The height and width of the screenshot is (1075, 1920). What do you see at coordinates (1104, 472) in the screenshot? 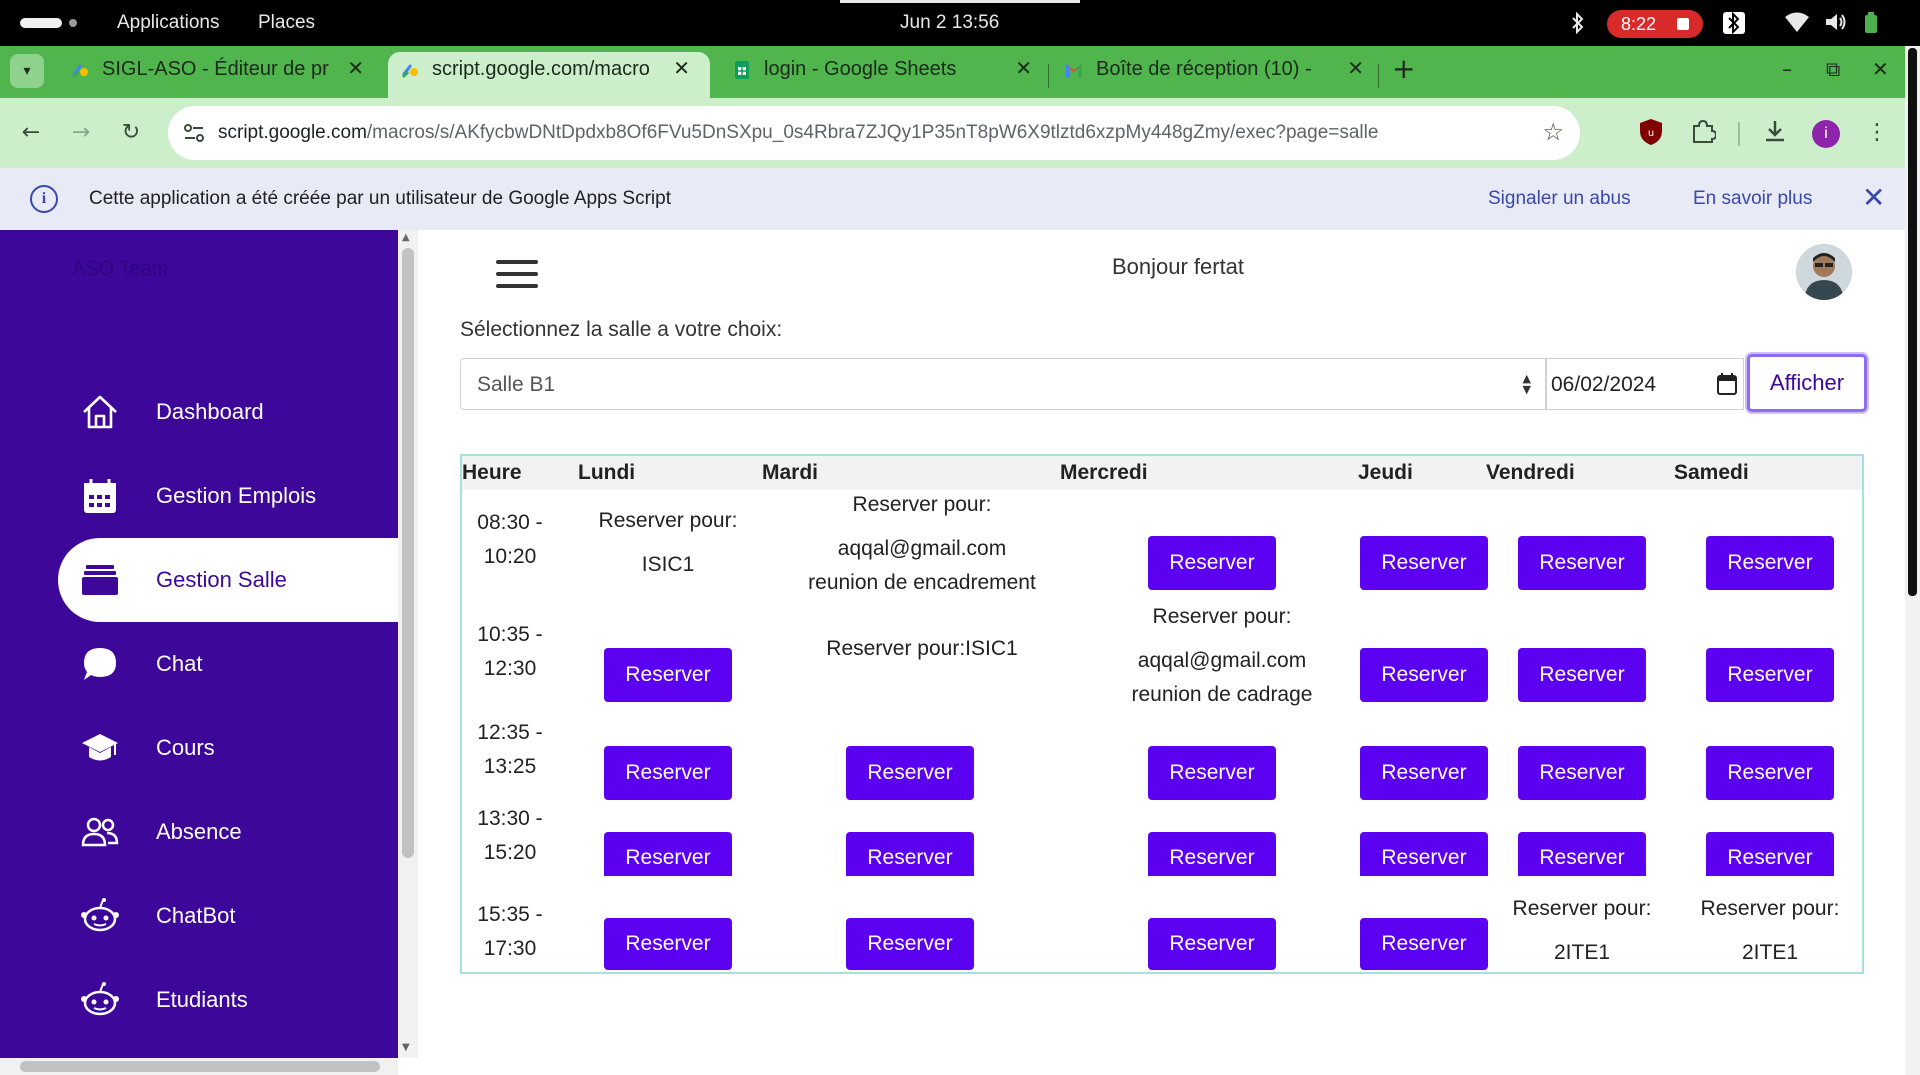
I see `header-mercredi: Mercredi` at bounding box center [1104, 472].